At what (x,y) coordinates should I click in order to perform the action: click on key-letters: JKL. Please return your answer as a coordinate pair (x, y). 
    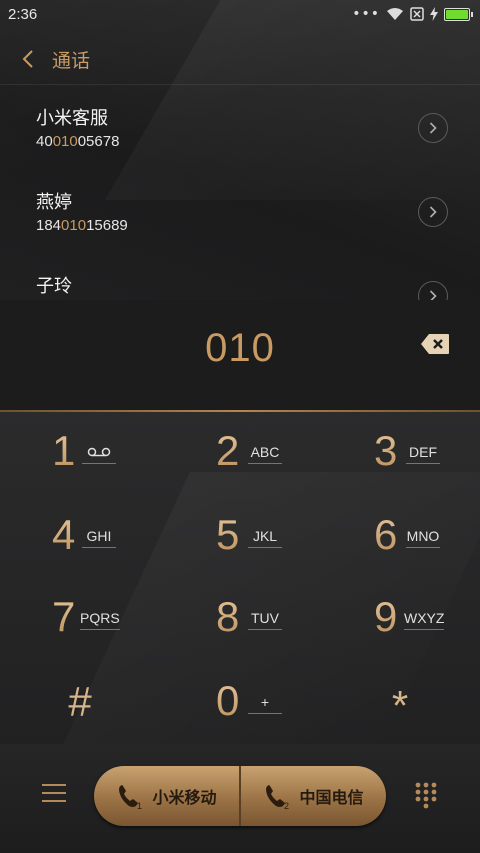
    Looking at the image, I should click on (265, 538).